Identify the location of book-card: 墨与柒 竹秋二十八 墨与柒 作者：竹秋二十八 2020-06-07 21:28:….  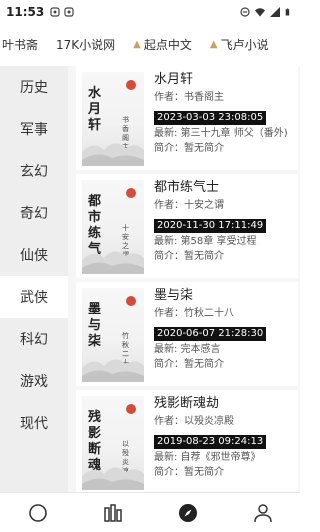
(187, 334).